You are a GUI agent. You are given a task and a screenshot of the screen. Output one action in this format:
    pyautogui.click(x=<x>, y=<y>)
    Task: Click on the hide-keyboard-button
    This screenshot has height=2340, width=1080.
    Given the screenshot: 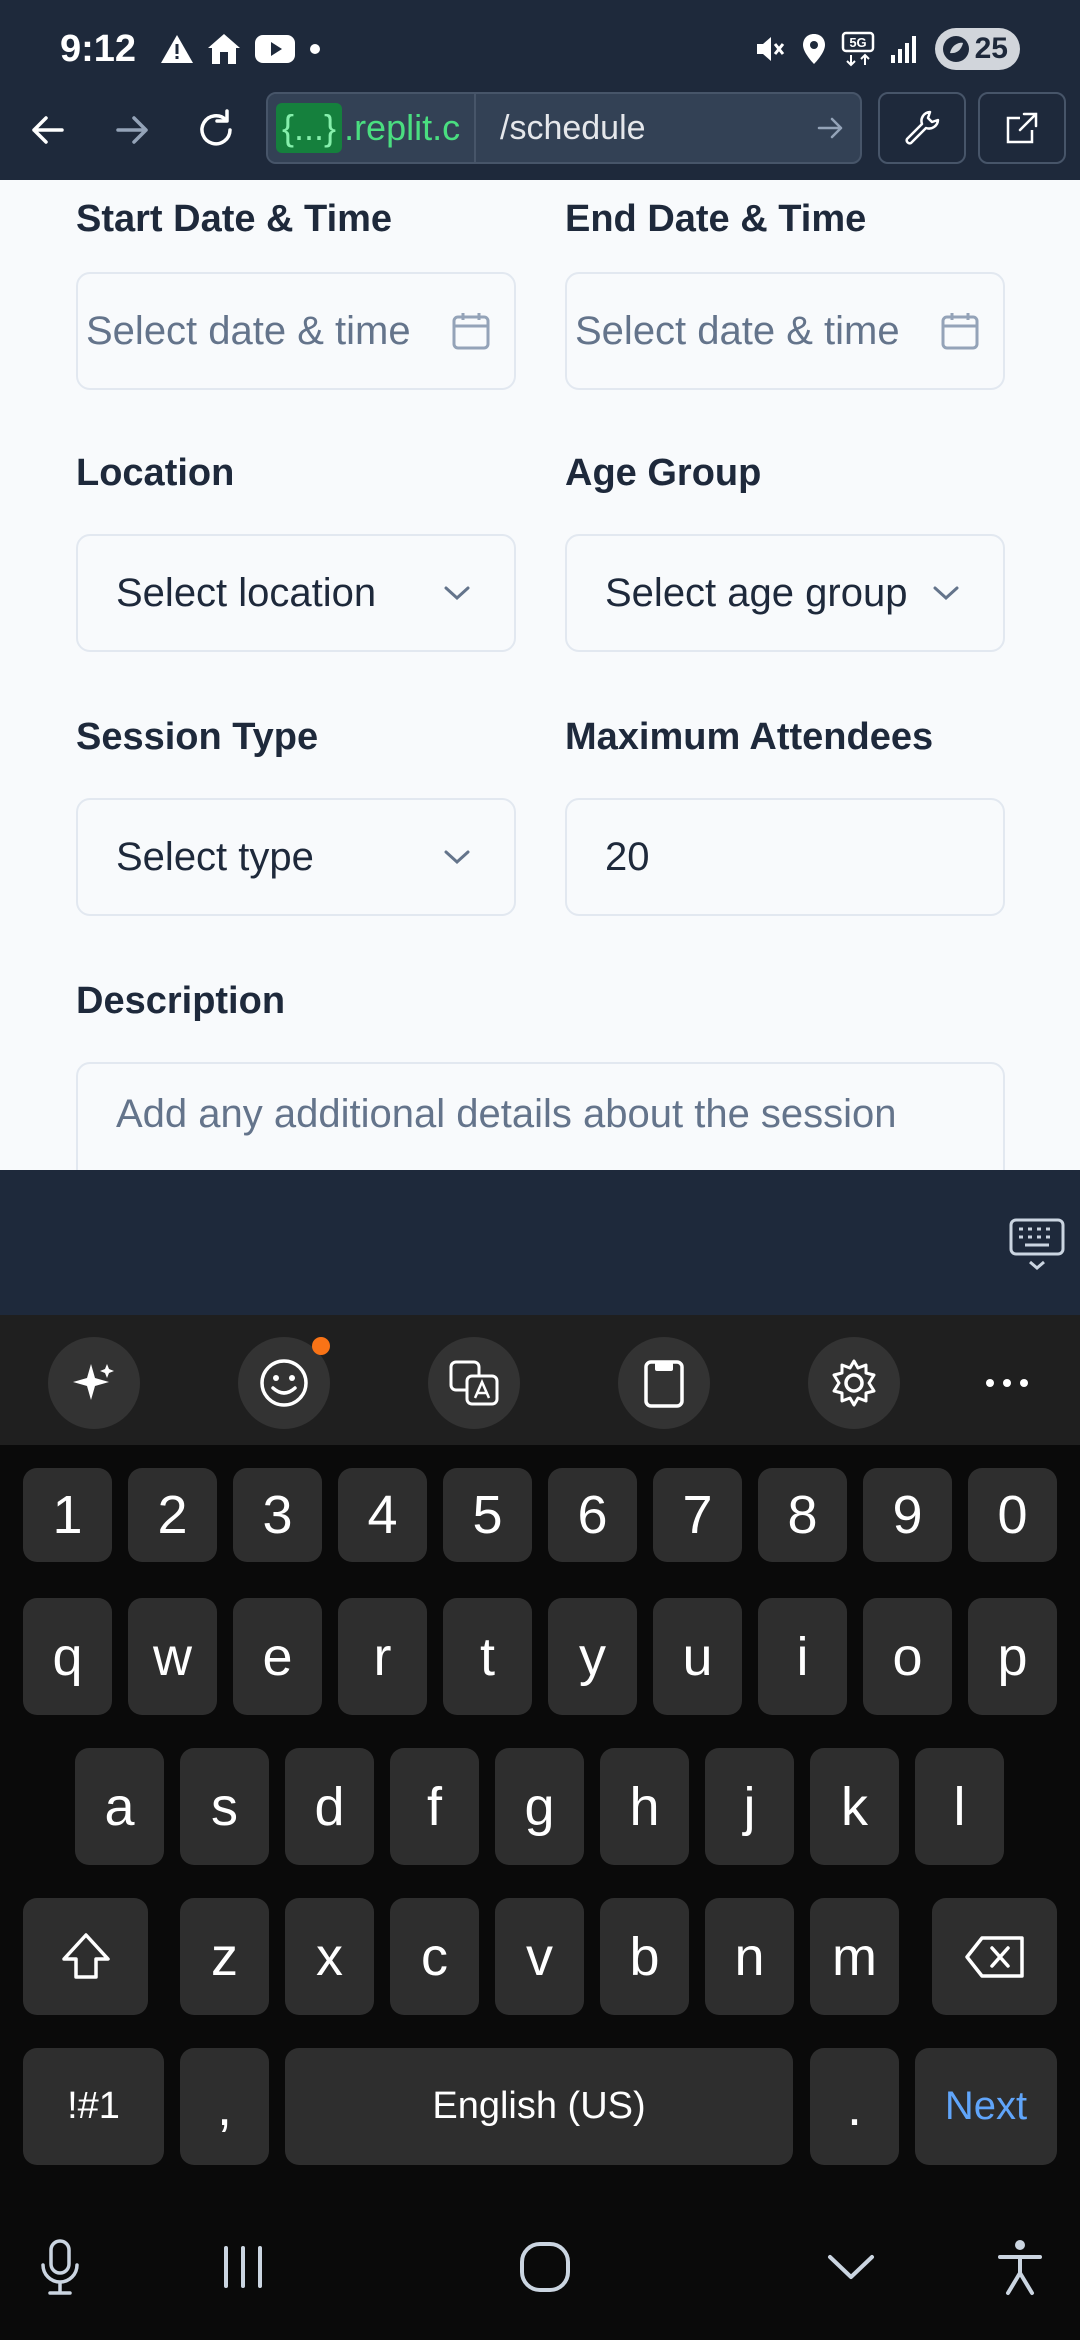 What is the action you would take?
    pyautogui.click(x=1037, y=1245)
    